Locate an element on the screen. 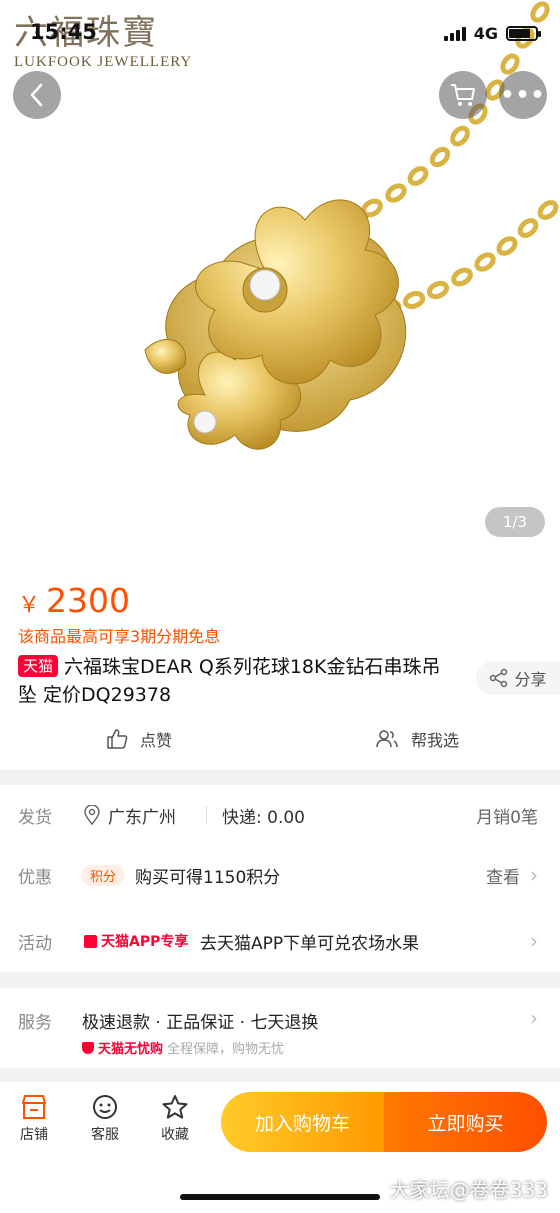 The image size is (560, 1213). tmall-tag: 天猫 is located at coordinates (38, 666).